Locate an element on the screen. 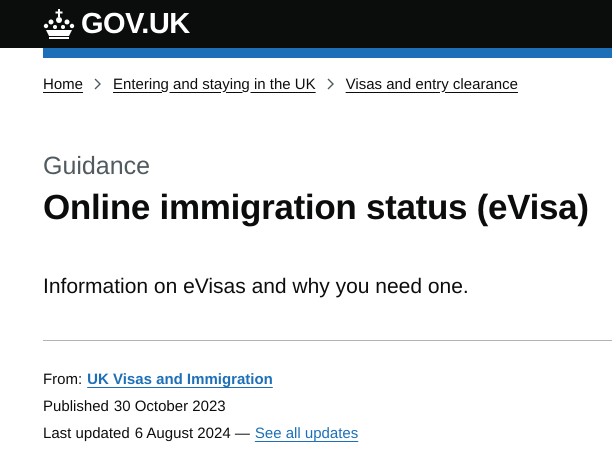 The image size is (612, 472). breadcrumb-link: Home is located at coordinates (63, 84).